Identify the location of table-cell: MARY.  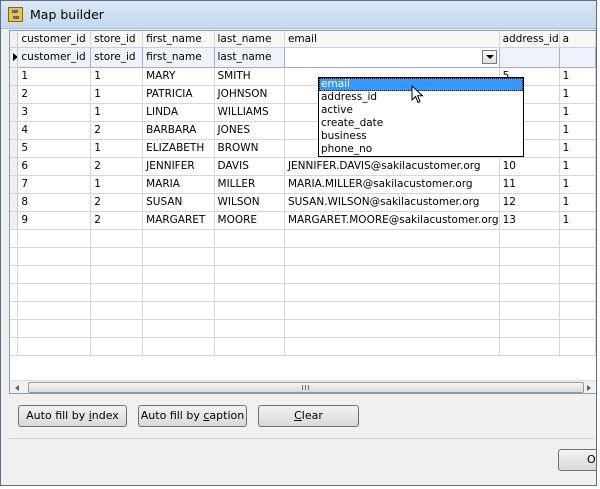
(178, 76).